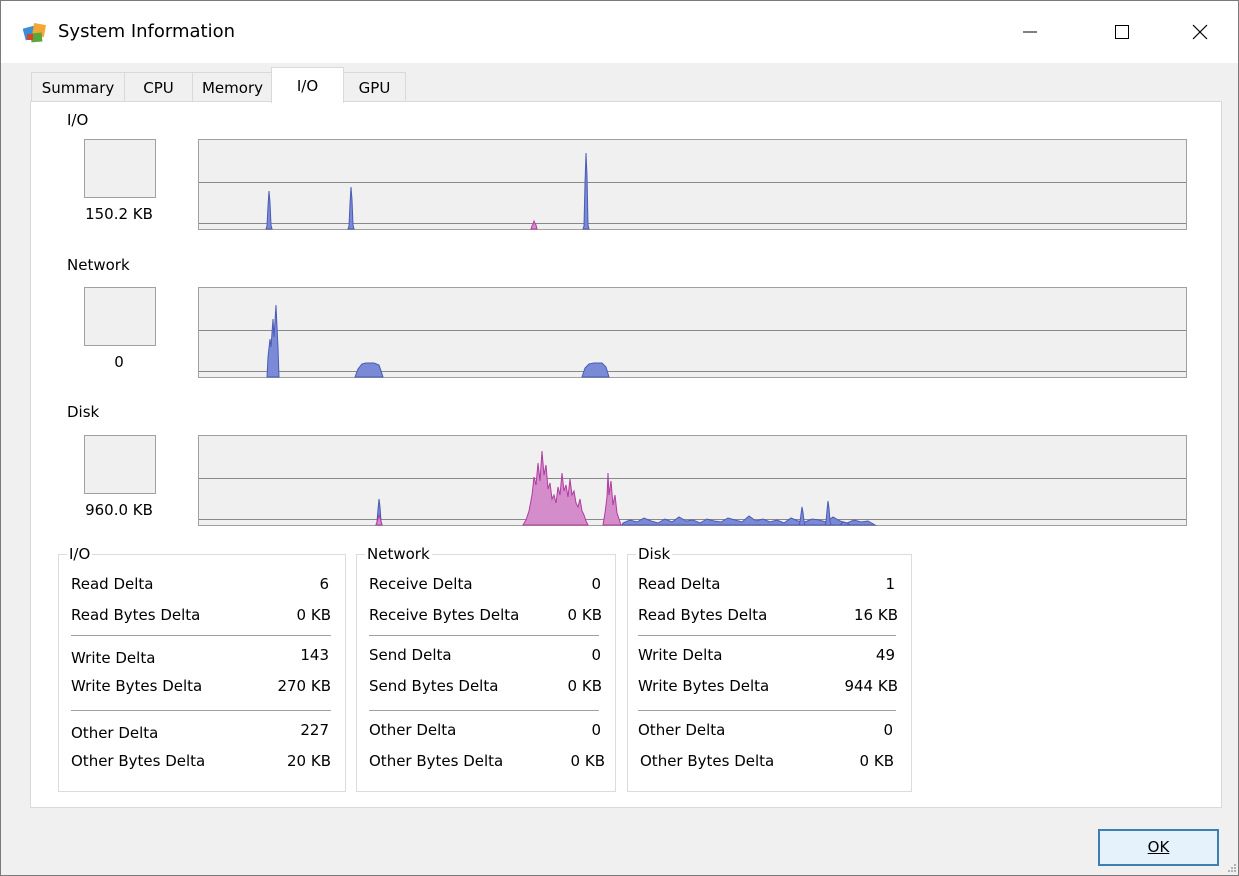  What do you see at coordinates (584, 686) in the screenshot?
I see `network-send-bytes-delta-value: 0 KB` at bounding box center [584, 686].